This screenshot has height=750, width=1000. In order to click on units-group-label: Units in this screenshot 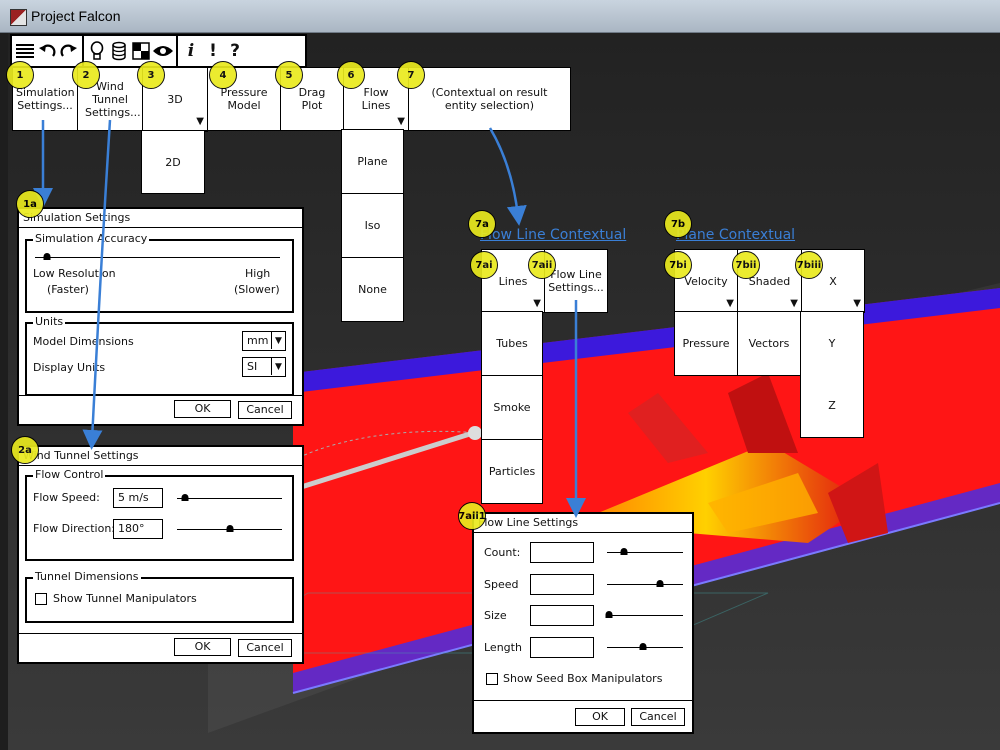, I will do `click(49, 321)`.